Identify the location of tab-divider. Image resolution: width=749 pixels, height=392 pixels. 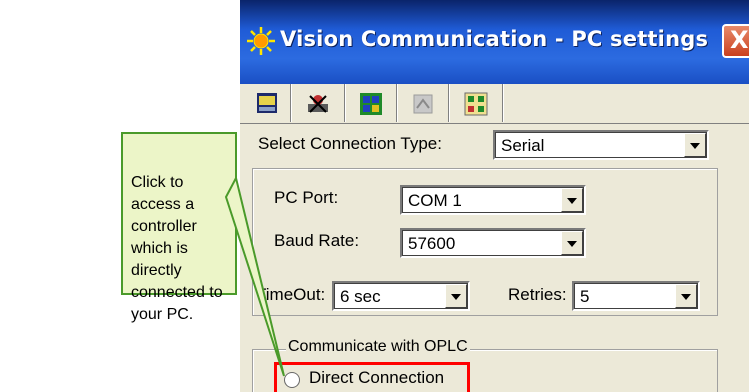
(494, 123).